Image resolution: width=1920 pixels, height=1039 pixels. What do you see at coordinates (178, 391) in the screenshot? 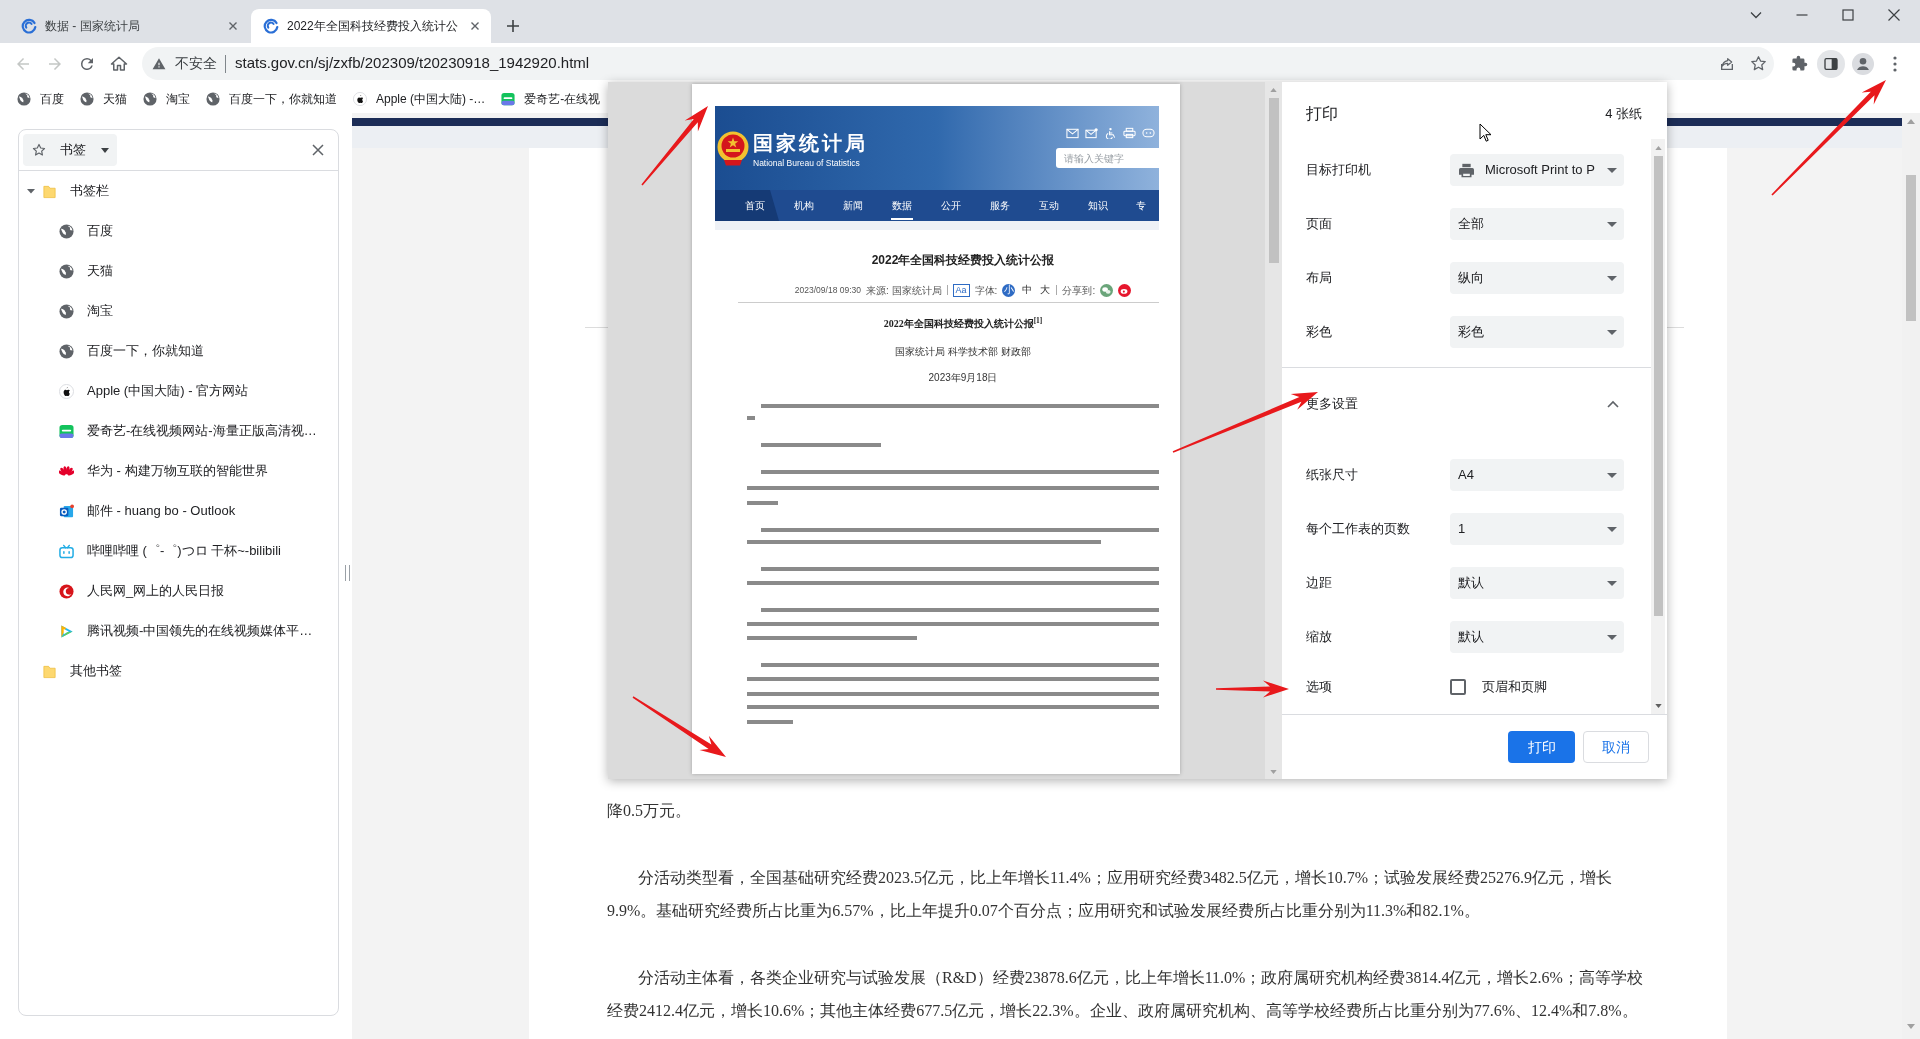
I see `bookmark-item: Apple (中国大陆) - 官方网站` at bounding box center [178, 391].